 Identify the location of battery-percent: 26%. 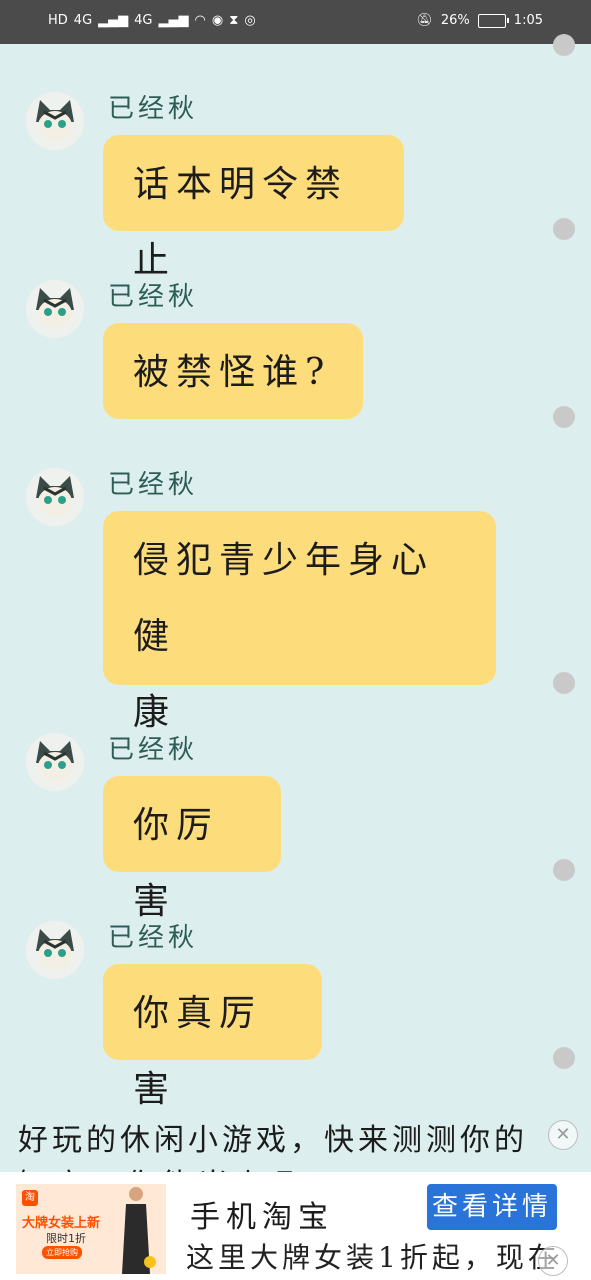
(455, 20).